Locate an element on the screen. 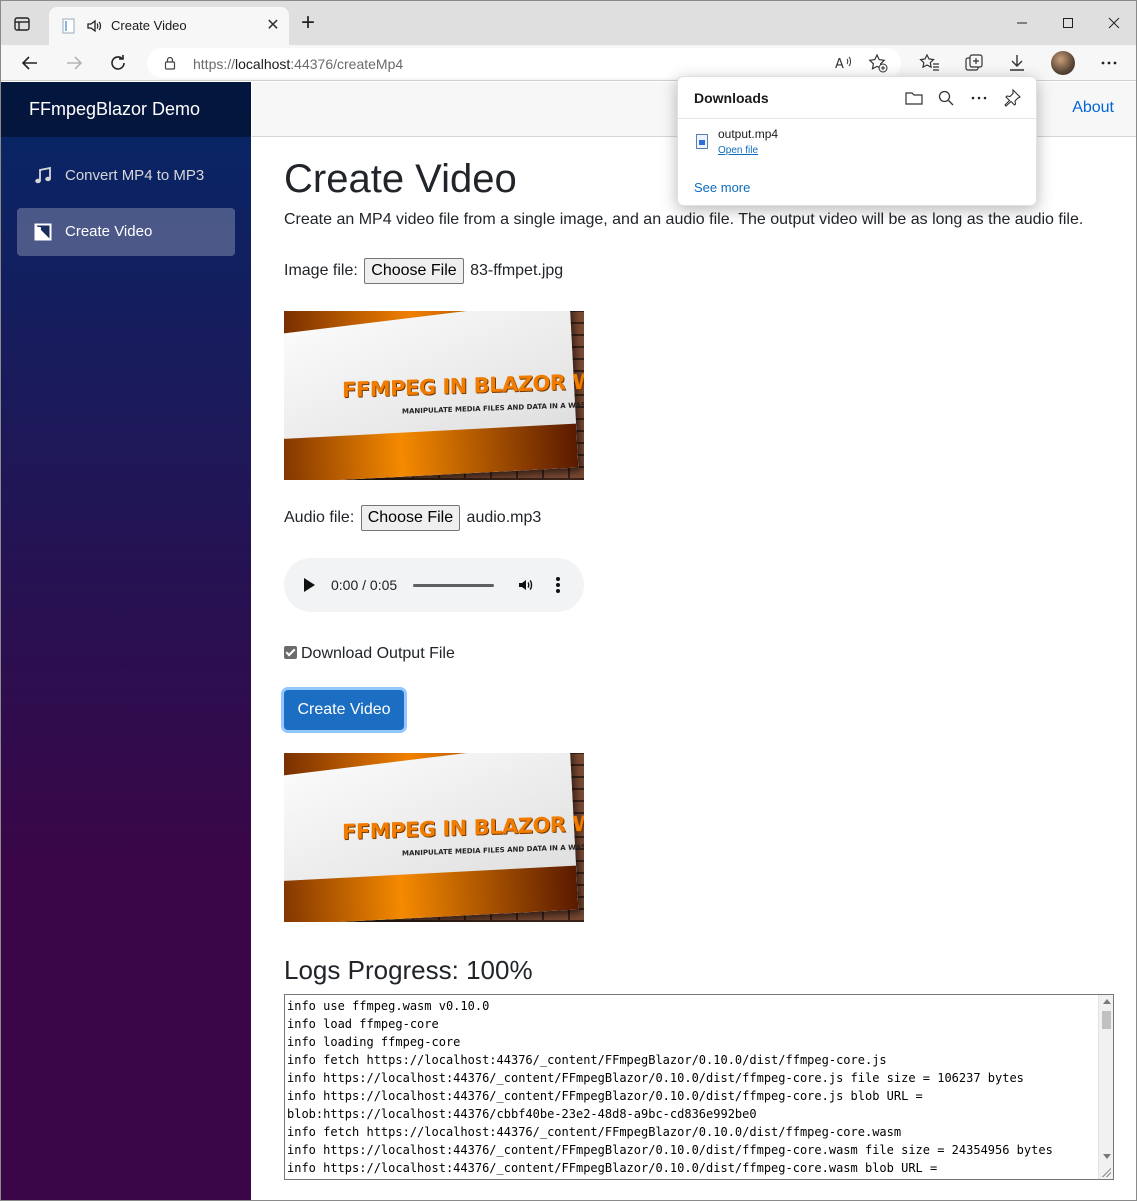 The height and width of the screenshot is (1201, 1137). create-video-button: Create Video is located at coordinates (344, 710).